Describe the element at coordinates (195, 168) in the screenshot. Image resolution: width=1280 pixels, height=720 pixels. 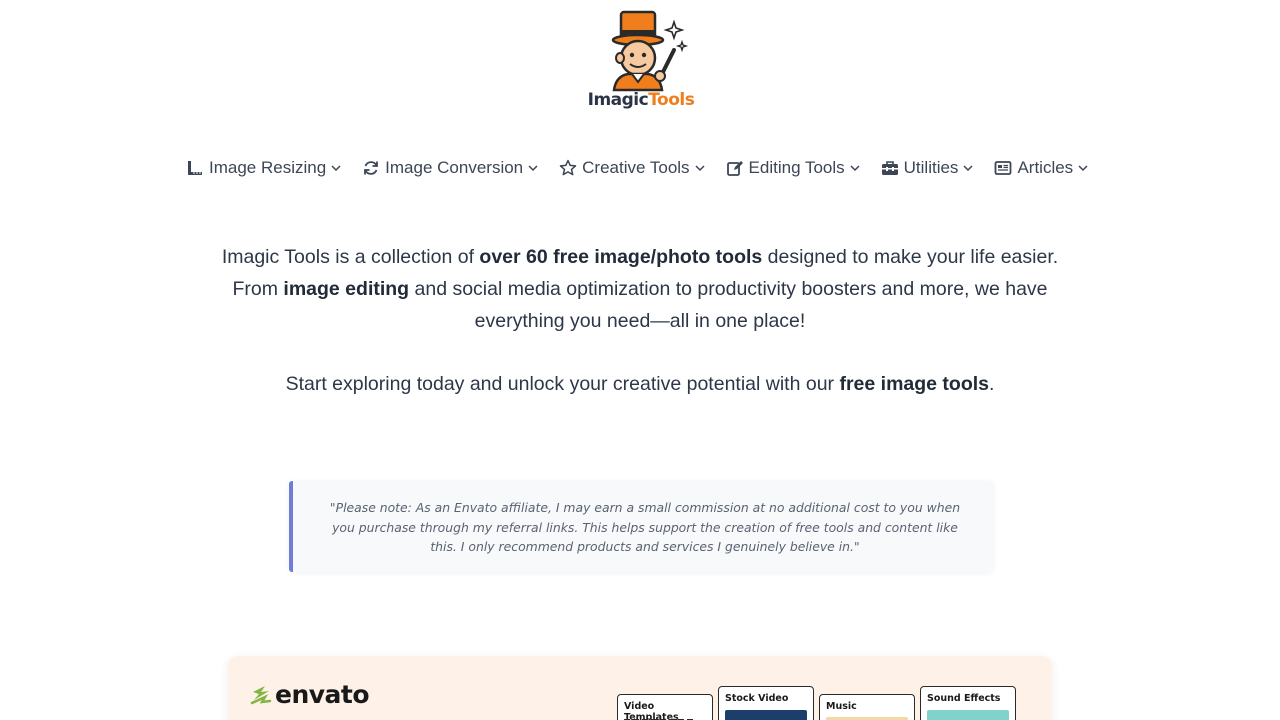
I see `ruler-icon` at that location.